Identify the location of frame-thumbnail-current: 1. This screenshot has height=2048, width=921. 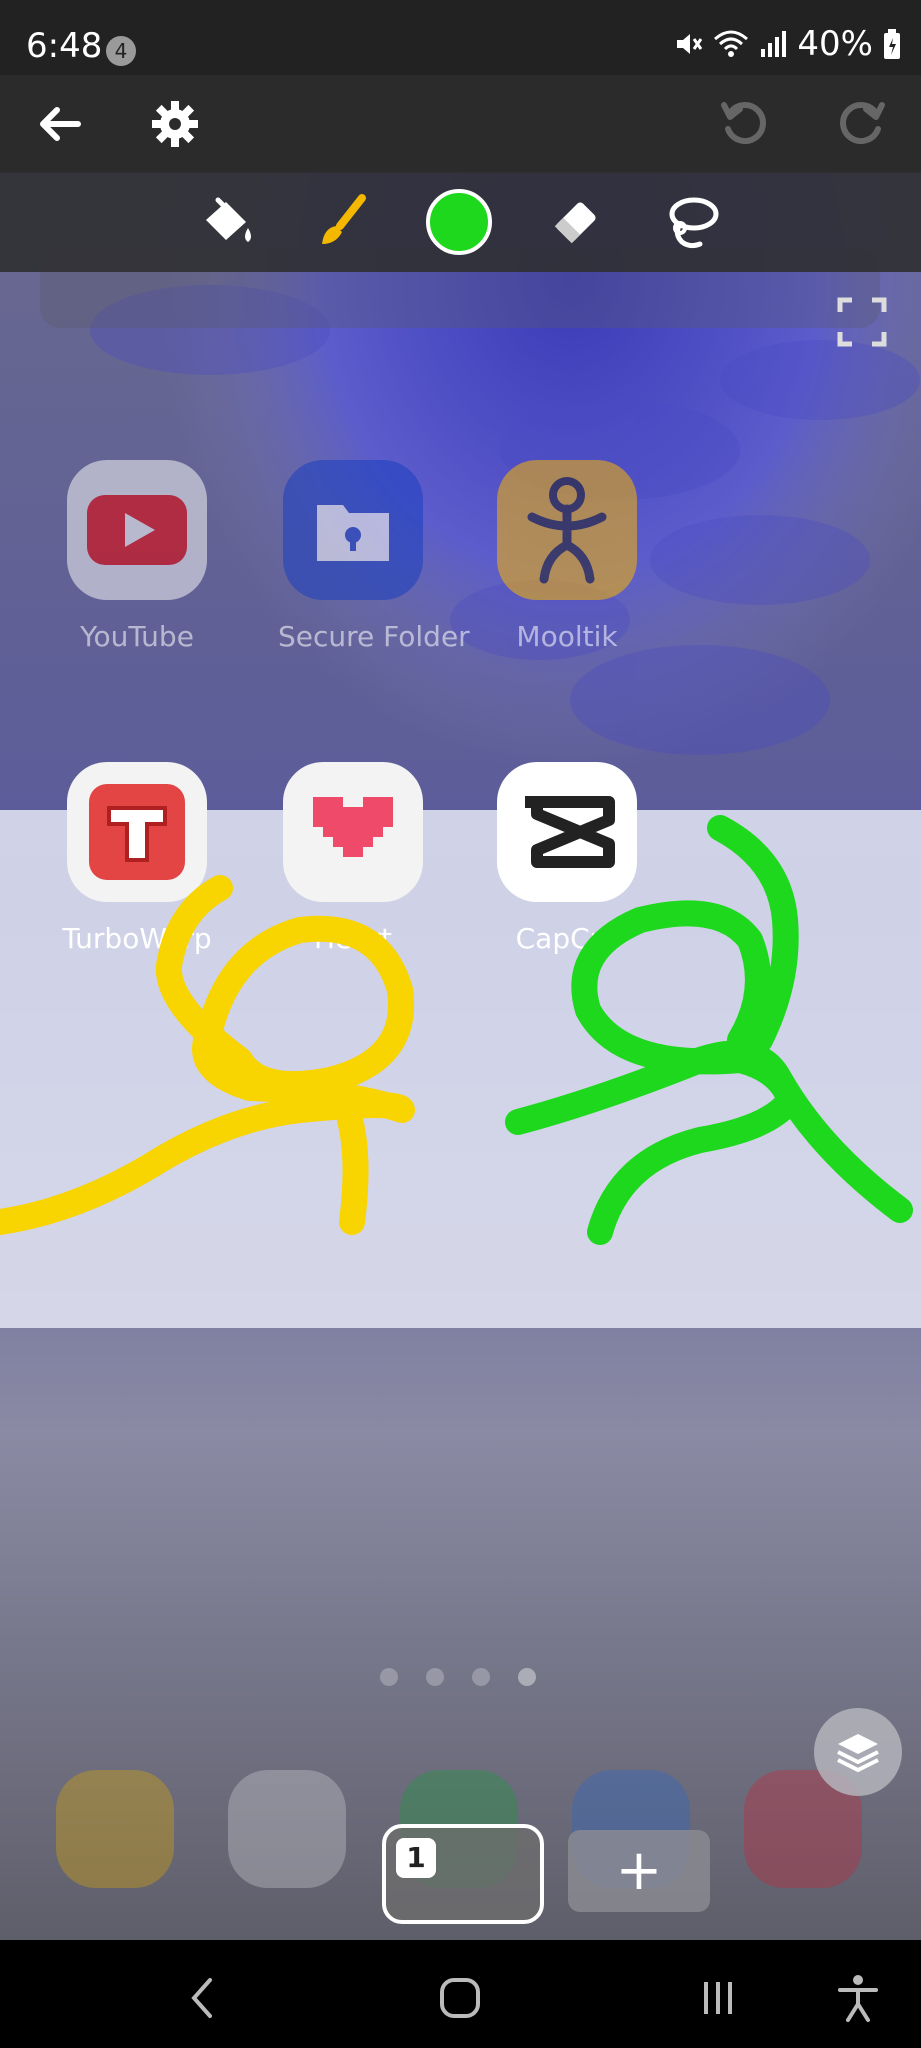
(463, 1874).